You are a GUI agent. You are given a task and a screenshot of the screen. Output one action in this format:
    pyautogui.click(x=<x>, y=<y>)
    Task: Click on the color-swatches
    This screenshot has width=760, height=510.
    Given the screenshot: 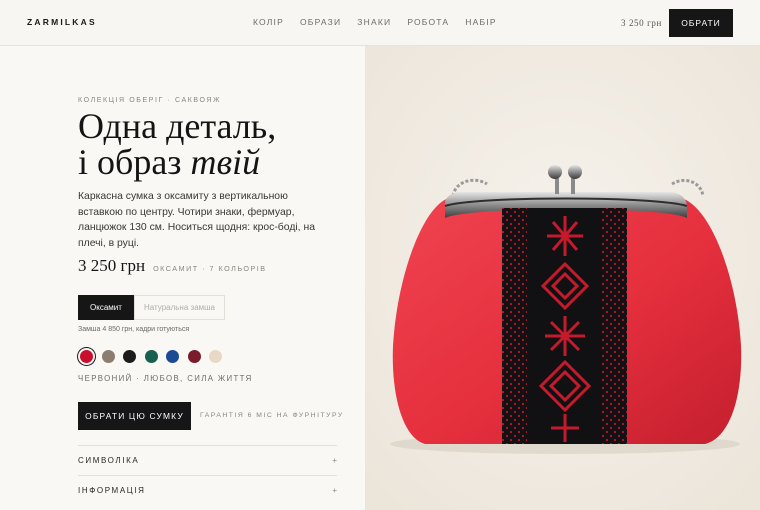 What is the action you would take?
    pyautogui.click(x=155, y=356)
    